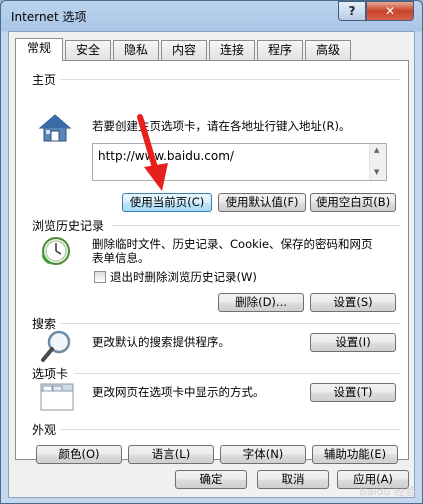 Image resolution: width=423 pixels, height=504 pixels. Describe the element at coordinates (55, 128) in the screenshot. I see `home-icon` at that location.